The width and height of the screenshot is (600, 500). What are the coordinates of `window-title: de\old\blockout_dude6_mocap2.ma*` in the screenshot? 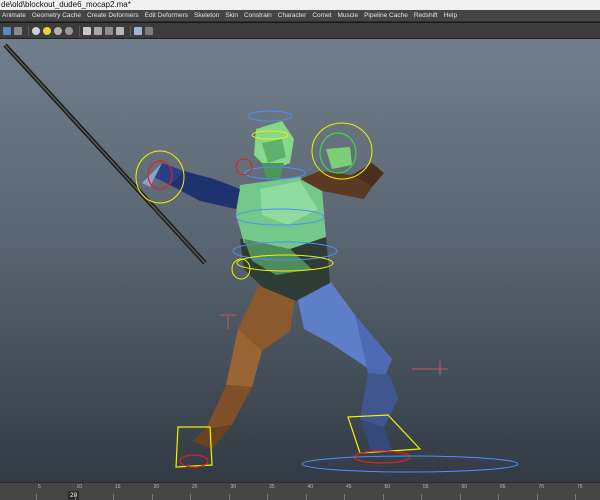 It's located at (300, 5).